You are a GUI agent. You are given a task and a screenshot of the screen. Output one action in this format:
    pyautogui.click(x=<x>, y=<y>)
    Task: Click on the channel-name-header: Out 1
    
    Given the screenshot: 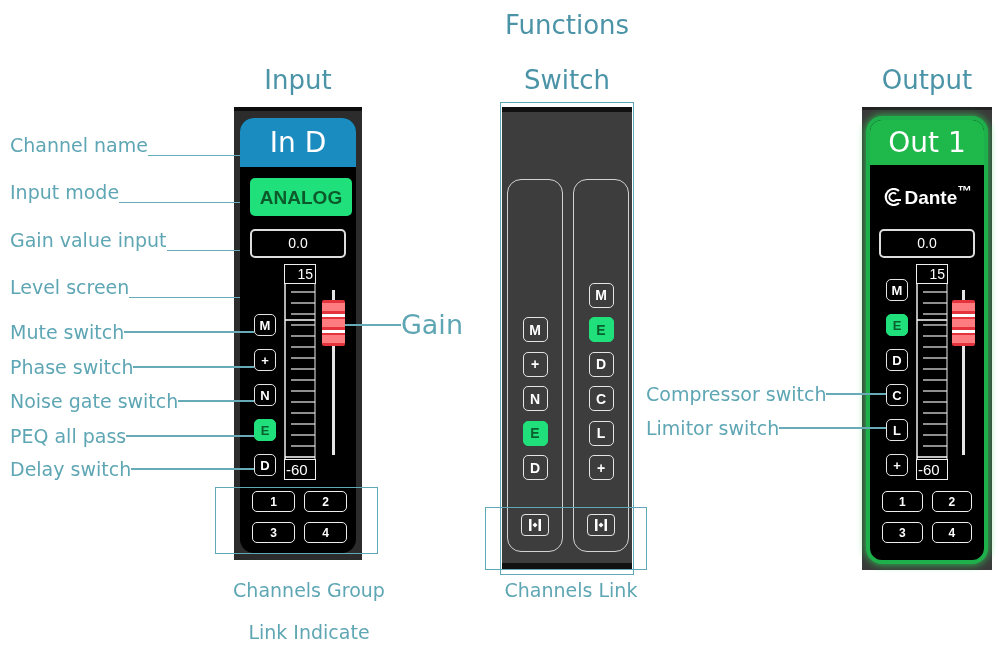 What is the action you would take?
    pyautogui.click(x=927, y=142)
    